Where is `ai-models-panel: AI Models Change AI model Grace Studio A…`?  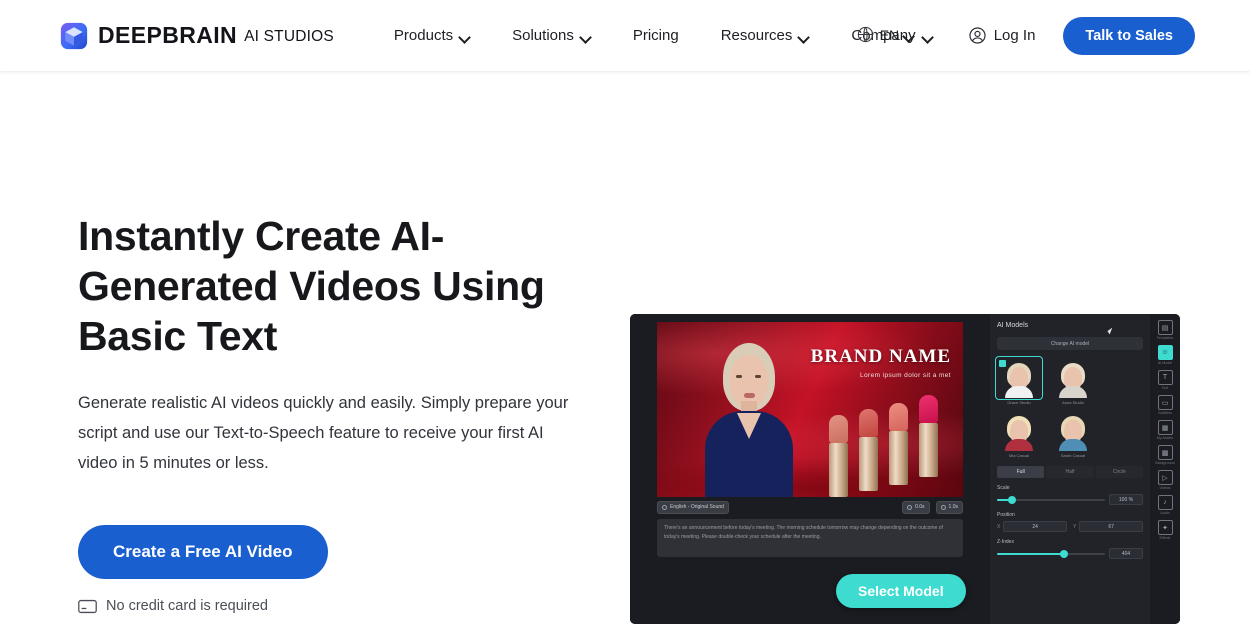 ai-models-panel: AI Models Change AI model Grace Studio A… is located at coordinates (1070, 469).